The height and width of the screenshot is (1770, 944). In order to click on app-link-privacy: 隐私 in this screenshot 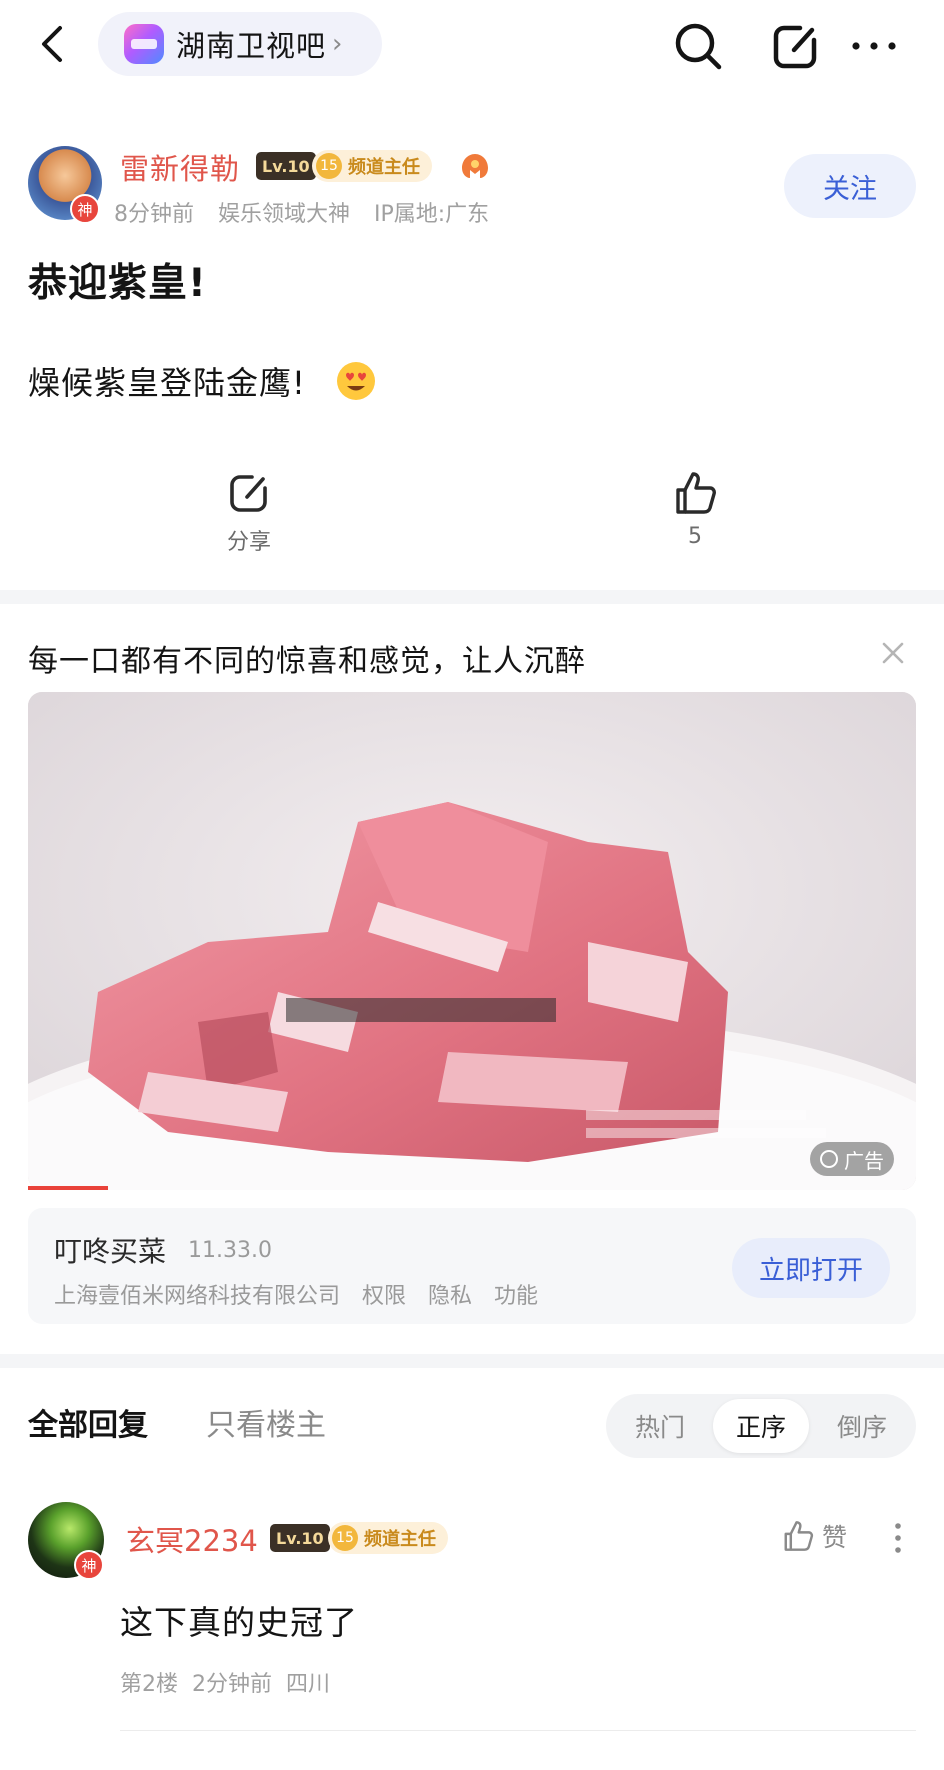, I will do `click(450, 1294)`.